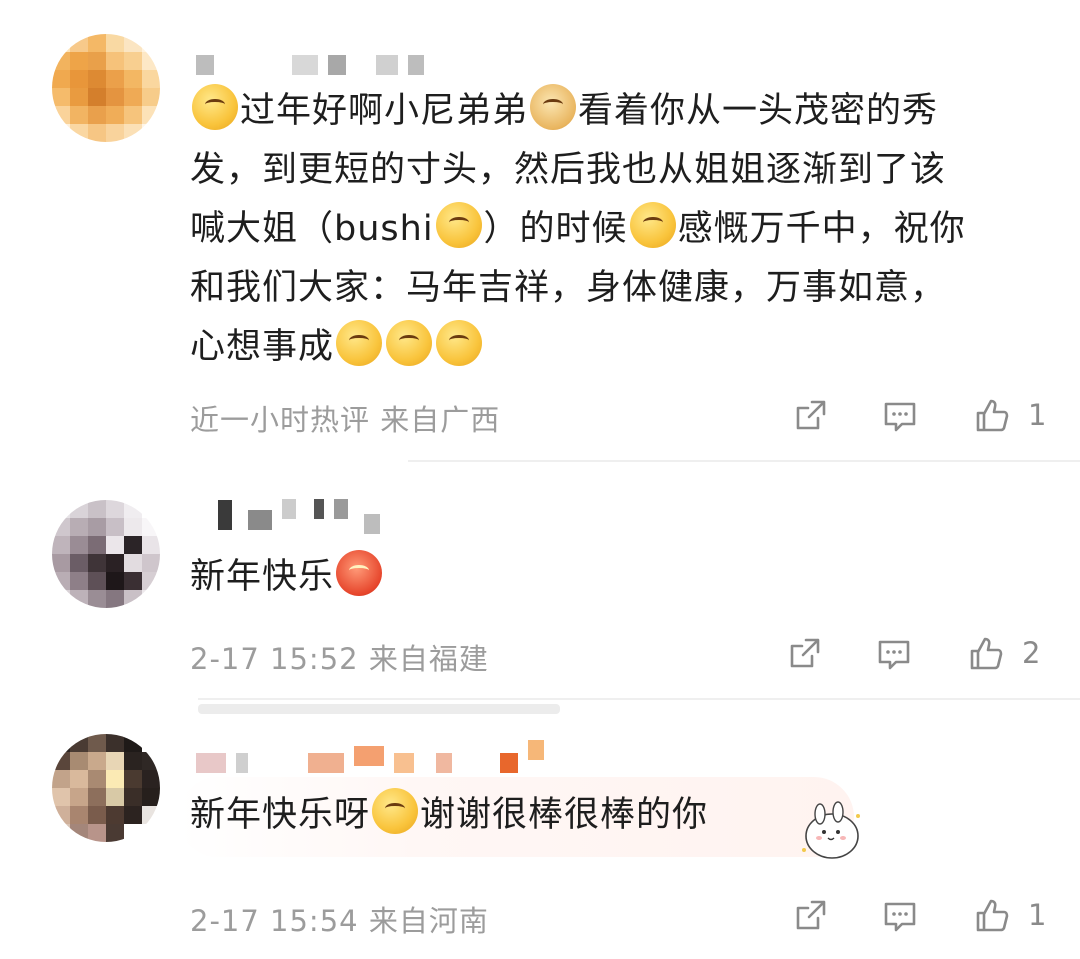 The height and width of the screenshot is (959, 1080). Describe the element at coordinates (620, 577) in the screenshot. I see `comment-text: 新年快乐` at that location.